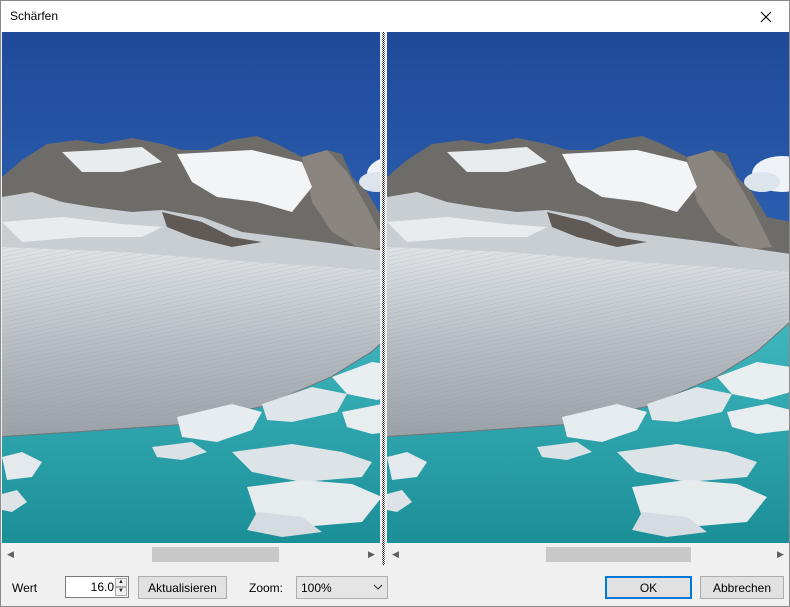 This screenshot has height=607, width=790. I want to click on window-title: Schärfen, so click(34, 16).